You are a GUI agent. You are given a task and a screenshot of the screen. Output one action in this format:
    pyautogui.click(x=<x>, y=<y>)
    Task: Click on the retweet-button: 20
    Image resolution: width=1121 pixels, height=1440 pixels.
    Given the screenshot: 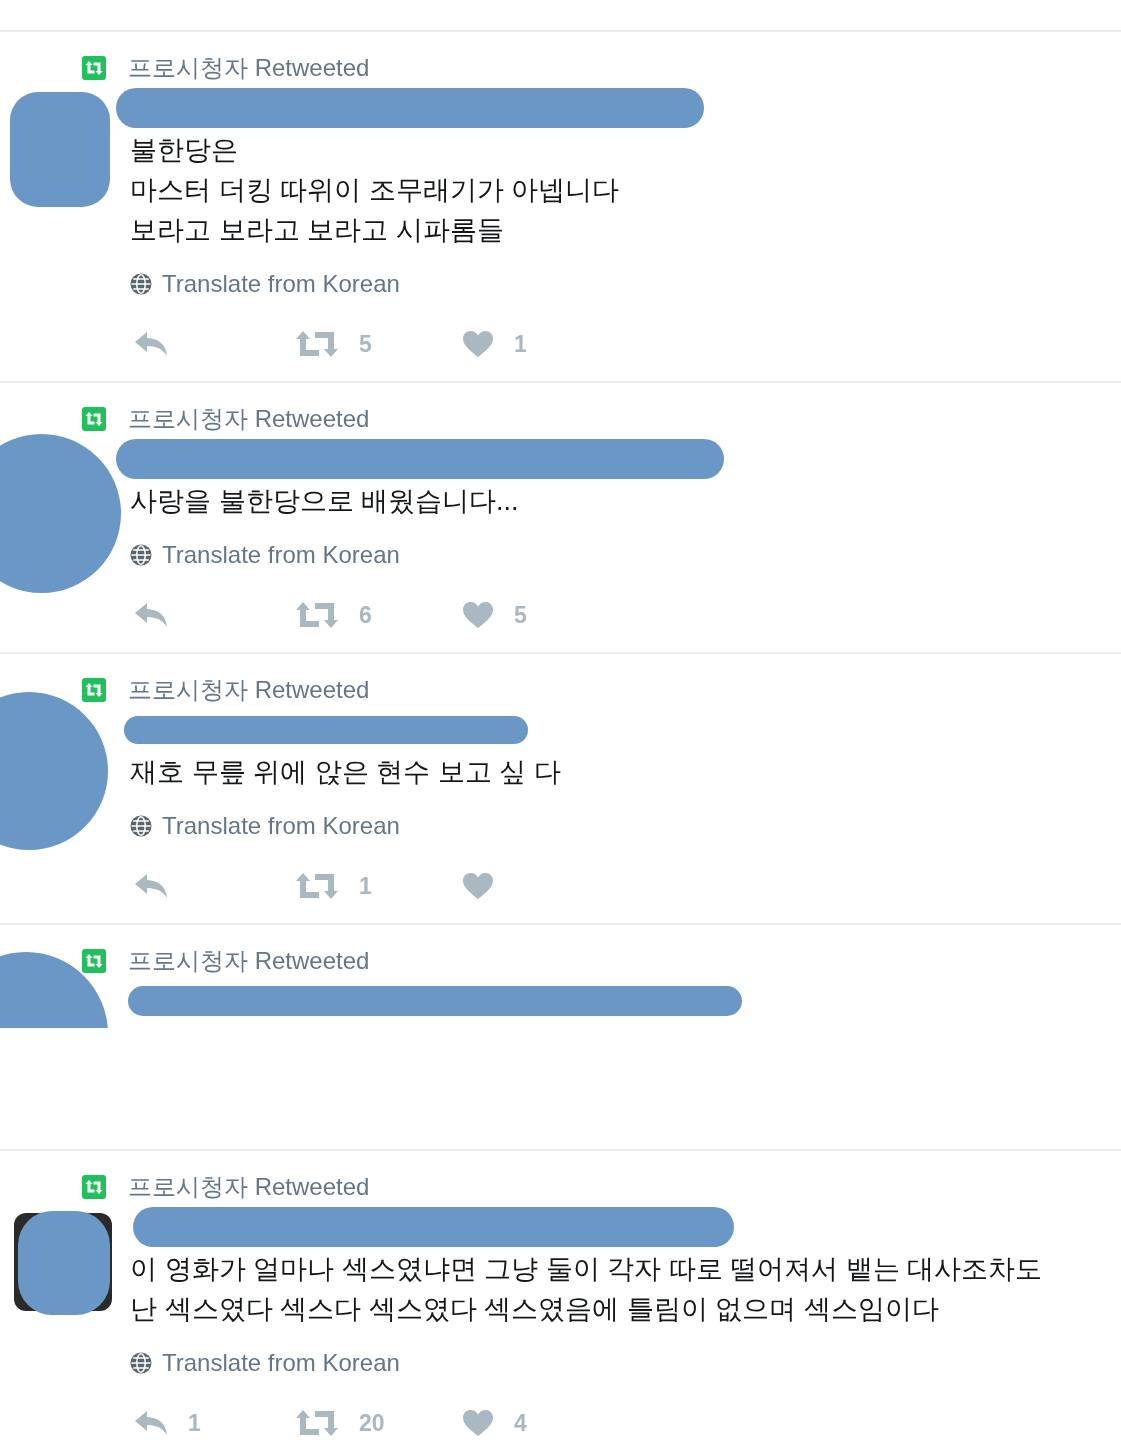 What is the action you would take?
    pyautogui.click(x=340, y=1423)
    